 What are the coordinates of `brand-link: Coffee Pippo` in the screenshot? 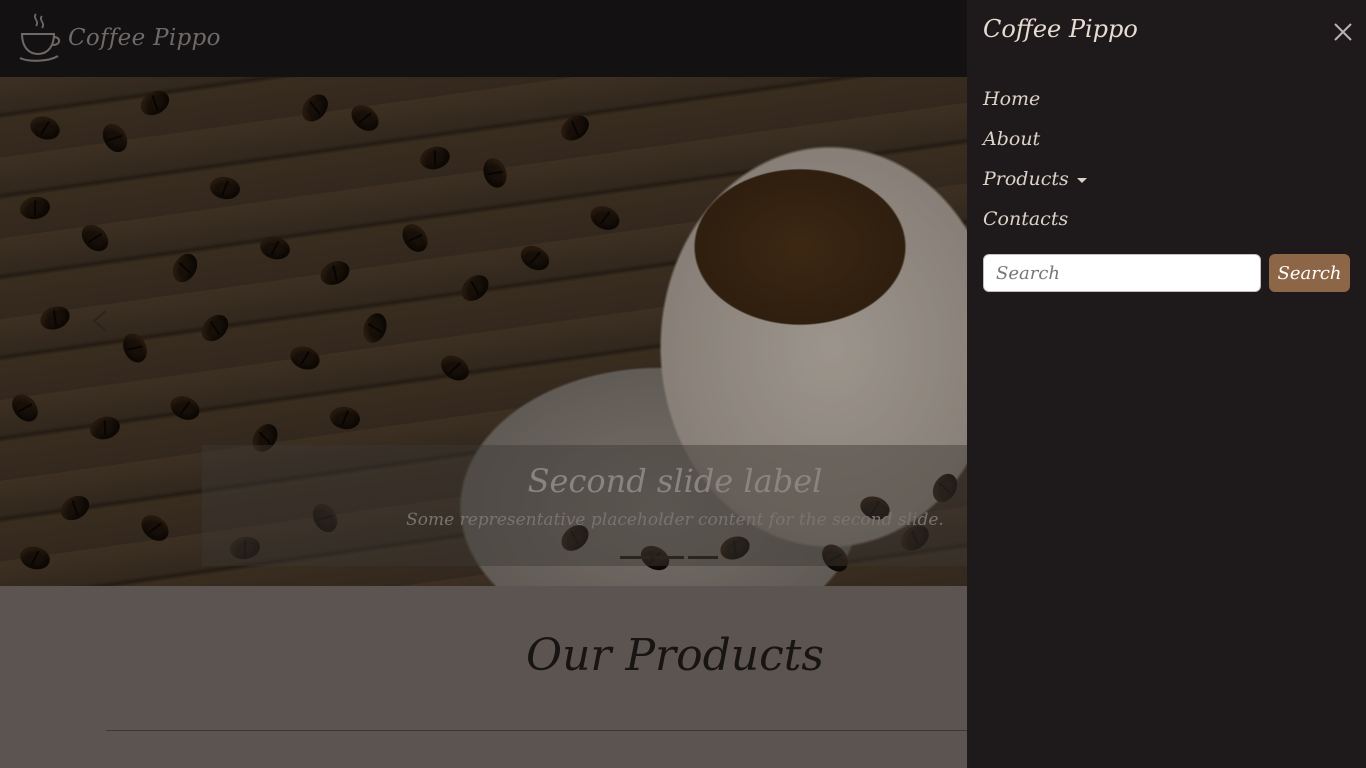 It's located at (119, 40).